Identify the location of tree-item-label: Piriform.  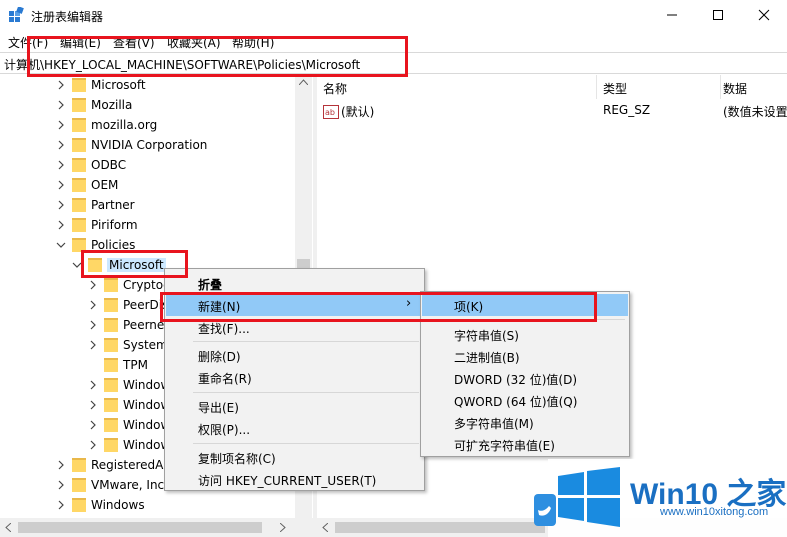
(114, 225).